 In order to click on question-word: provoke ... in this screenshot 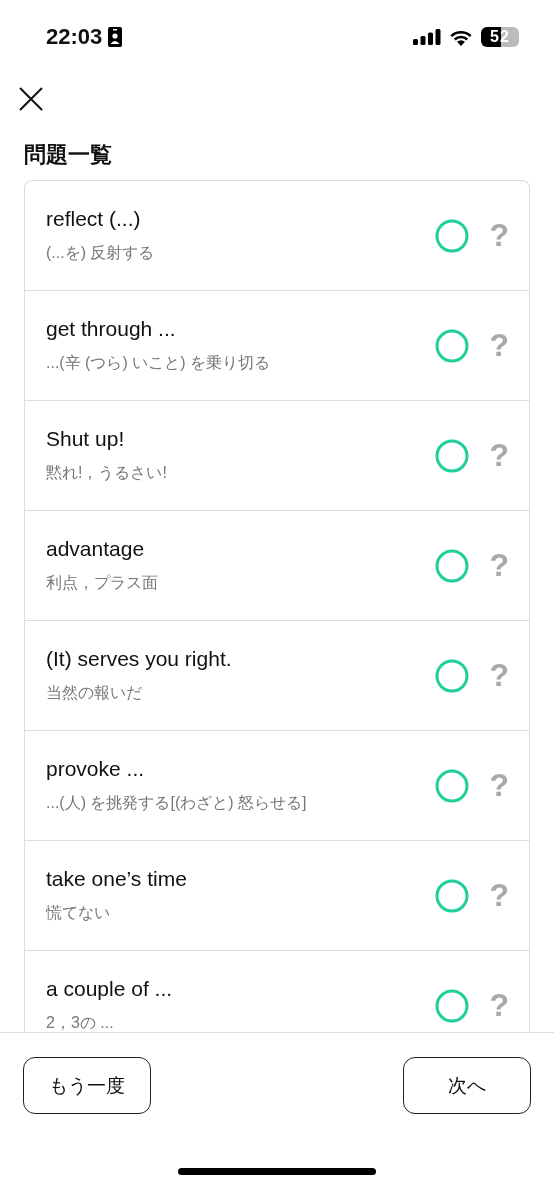, I will do `click(96, 769)`.